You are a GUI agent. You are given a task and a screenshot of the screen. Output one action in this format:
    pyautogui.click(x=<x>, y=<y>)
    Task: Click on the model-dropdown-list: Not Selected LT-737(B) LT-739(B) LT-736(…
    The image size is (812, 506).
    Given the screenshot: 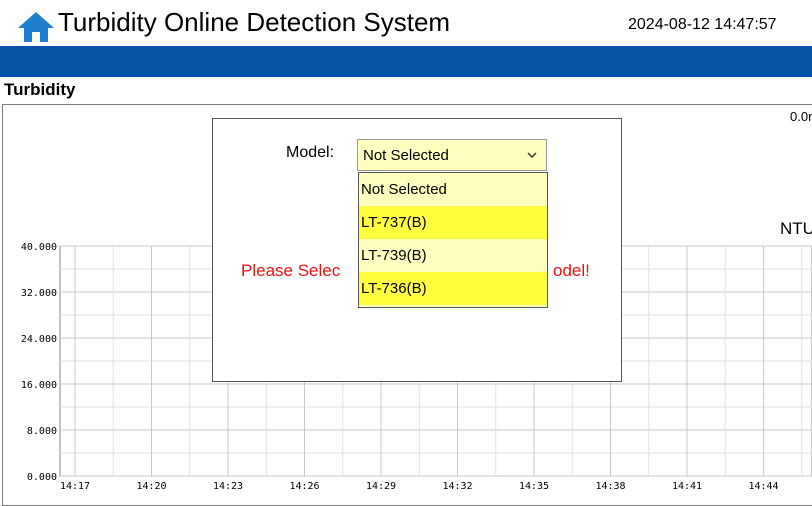 What is the action you would take?
    pyautogui.click(x=453, y=240)
    